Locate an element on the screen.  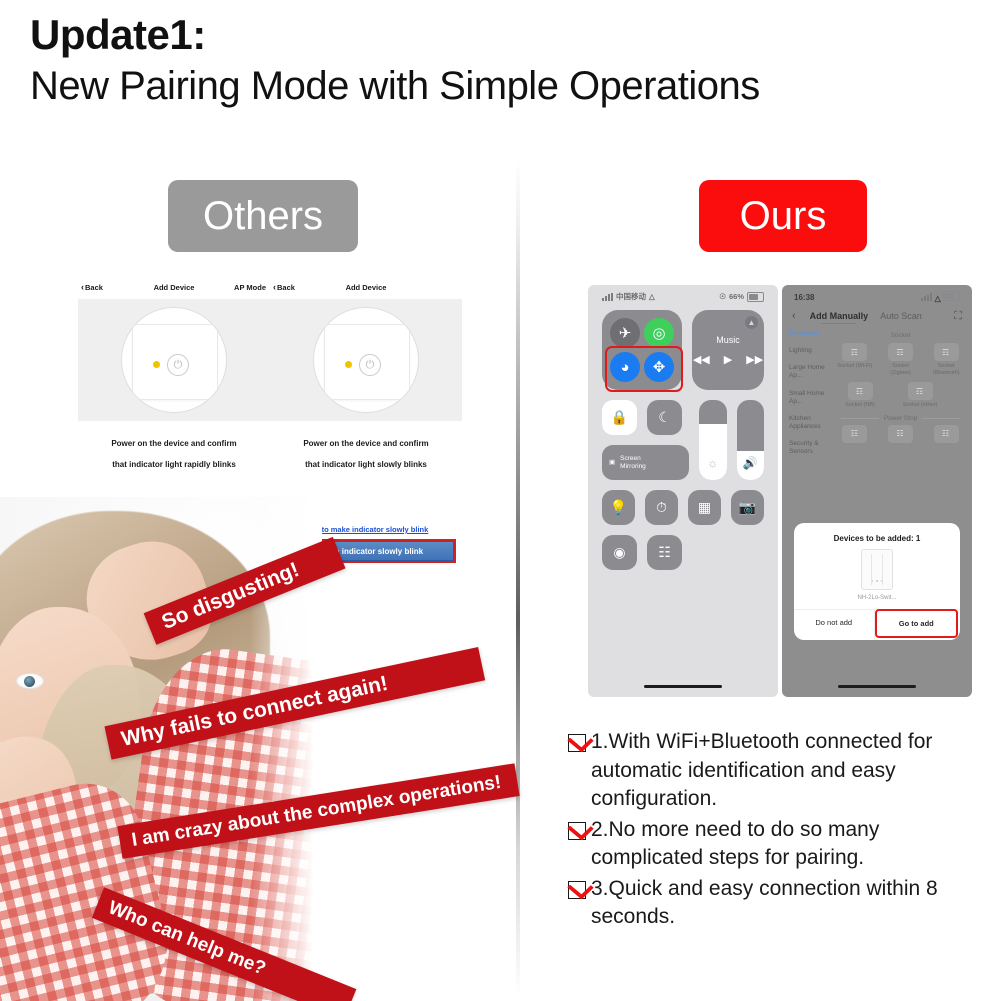
device-name: Socket (Wi-Fi) is located at coordinates (855, 366).